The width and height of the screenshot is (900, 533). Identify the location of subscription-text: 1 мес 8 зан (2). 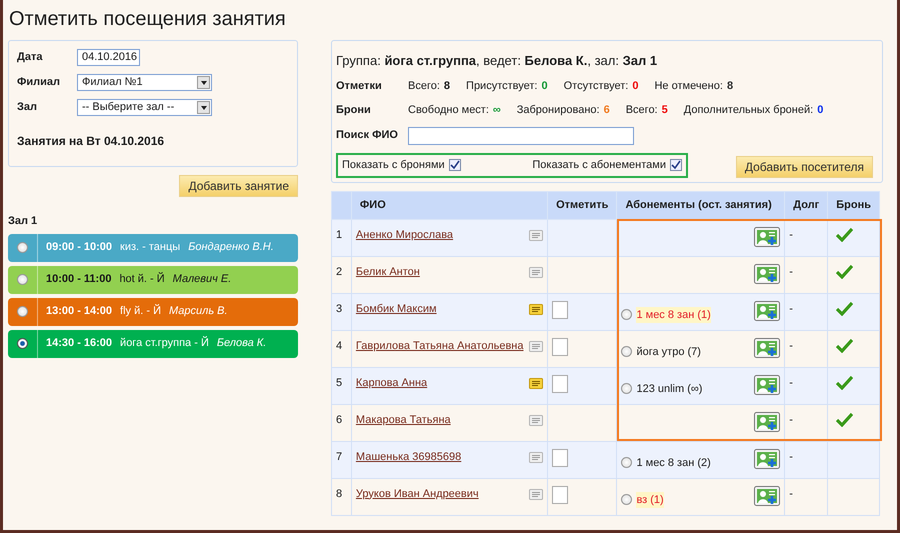
(673, 463).